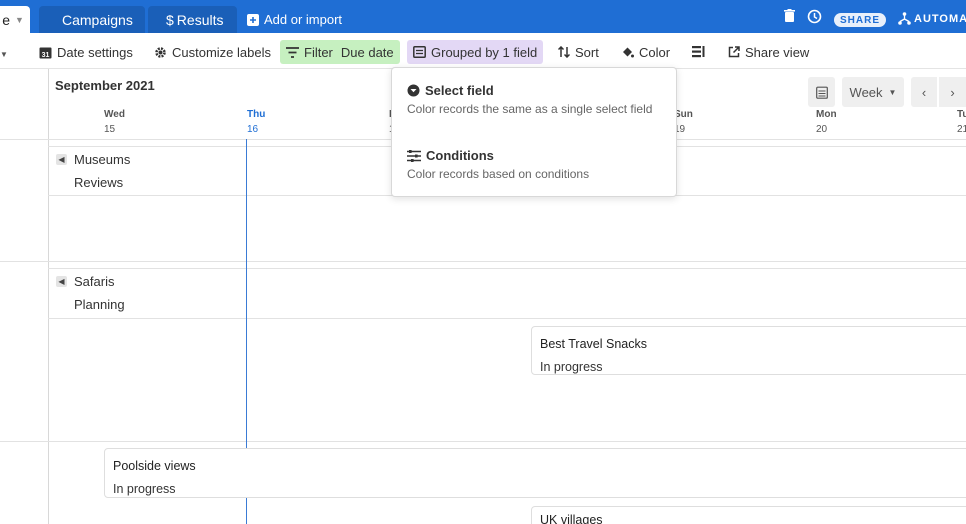  Describe the element at coordinates (413, 90) in the screenshot. I see `dropdown-circle-icon` at that location.